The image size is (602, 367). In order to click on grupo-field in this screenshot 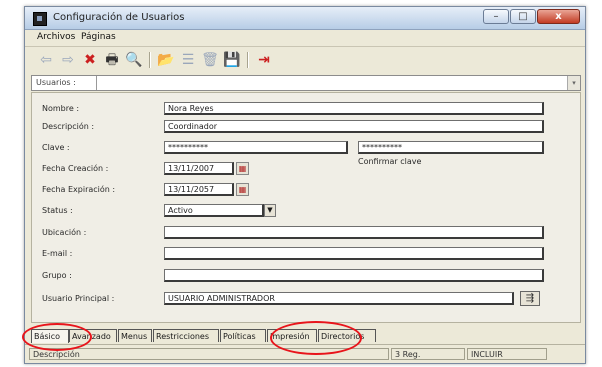, I will do `click(354, 275)`.